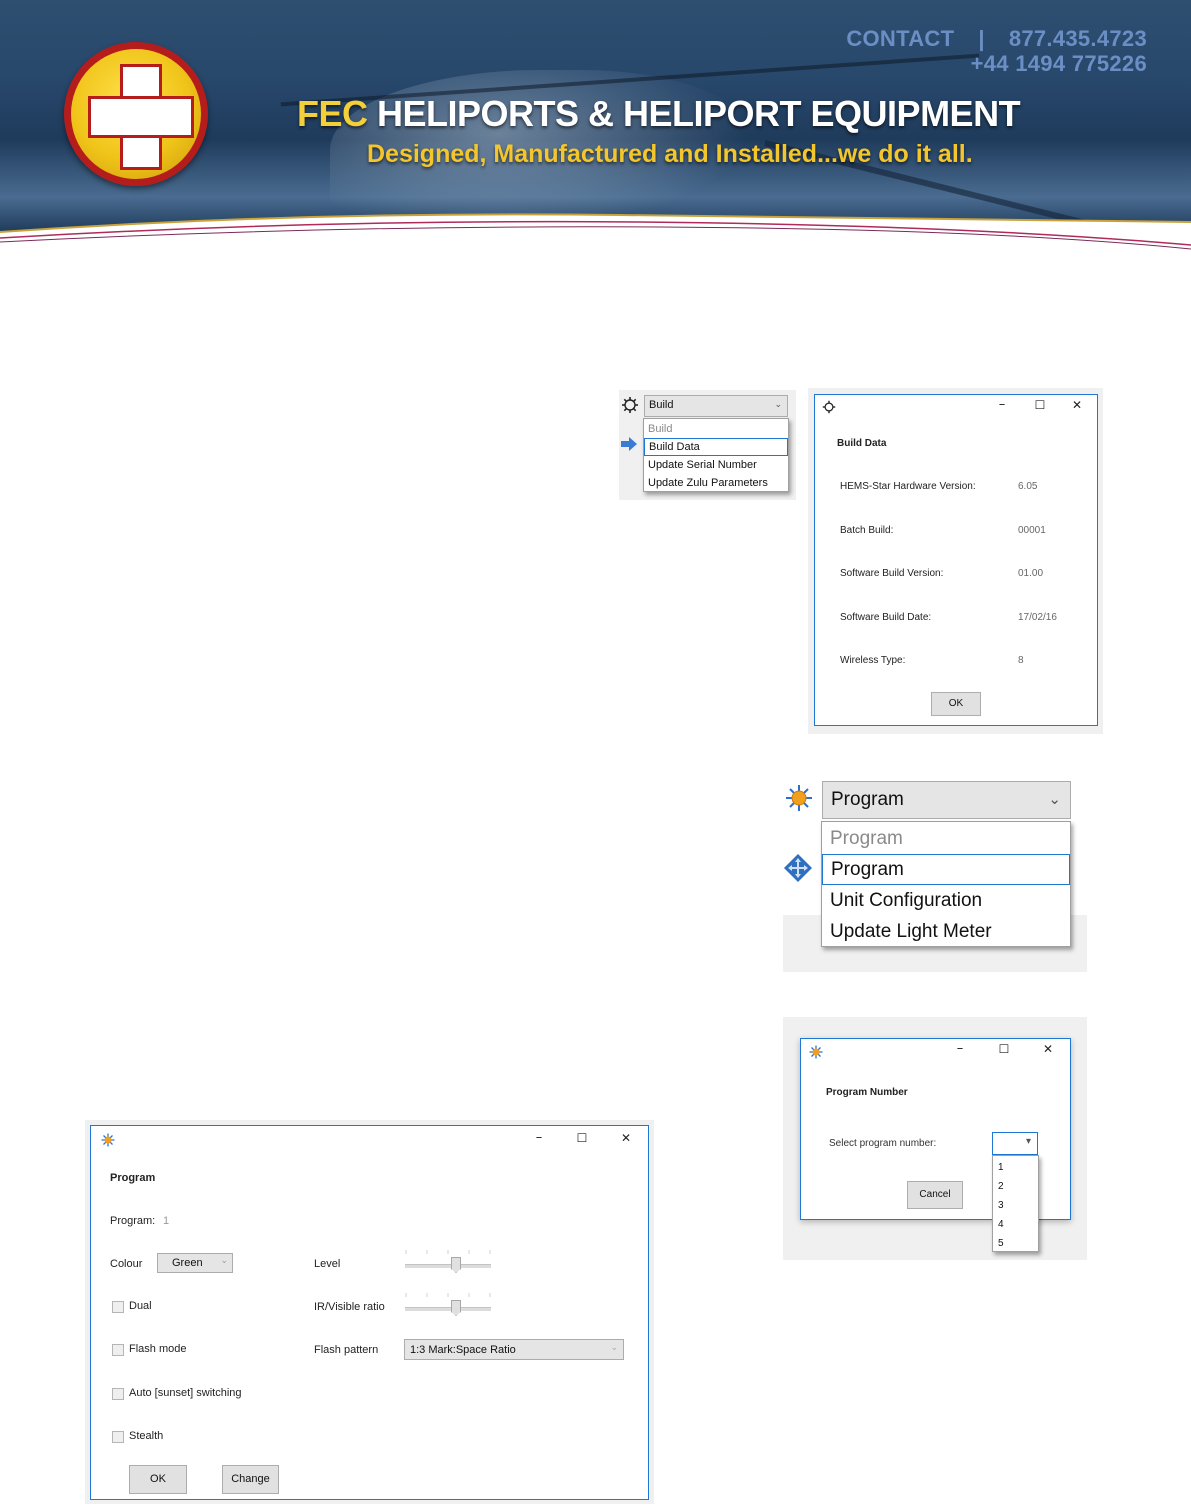 This screenshot has height=1506, width=1191. I want to click on flash-mode-label: Flash mode, so click(158, 1349).